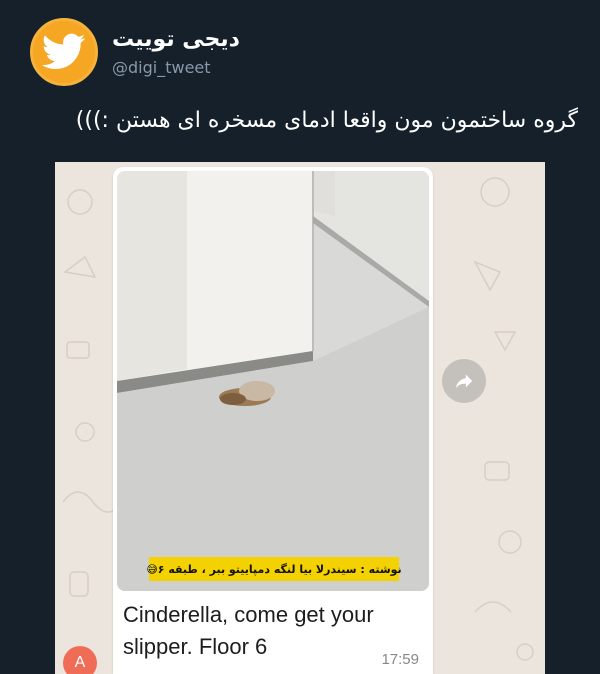  I want to click on profile-avatar, so click(64, 52).